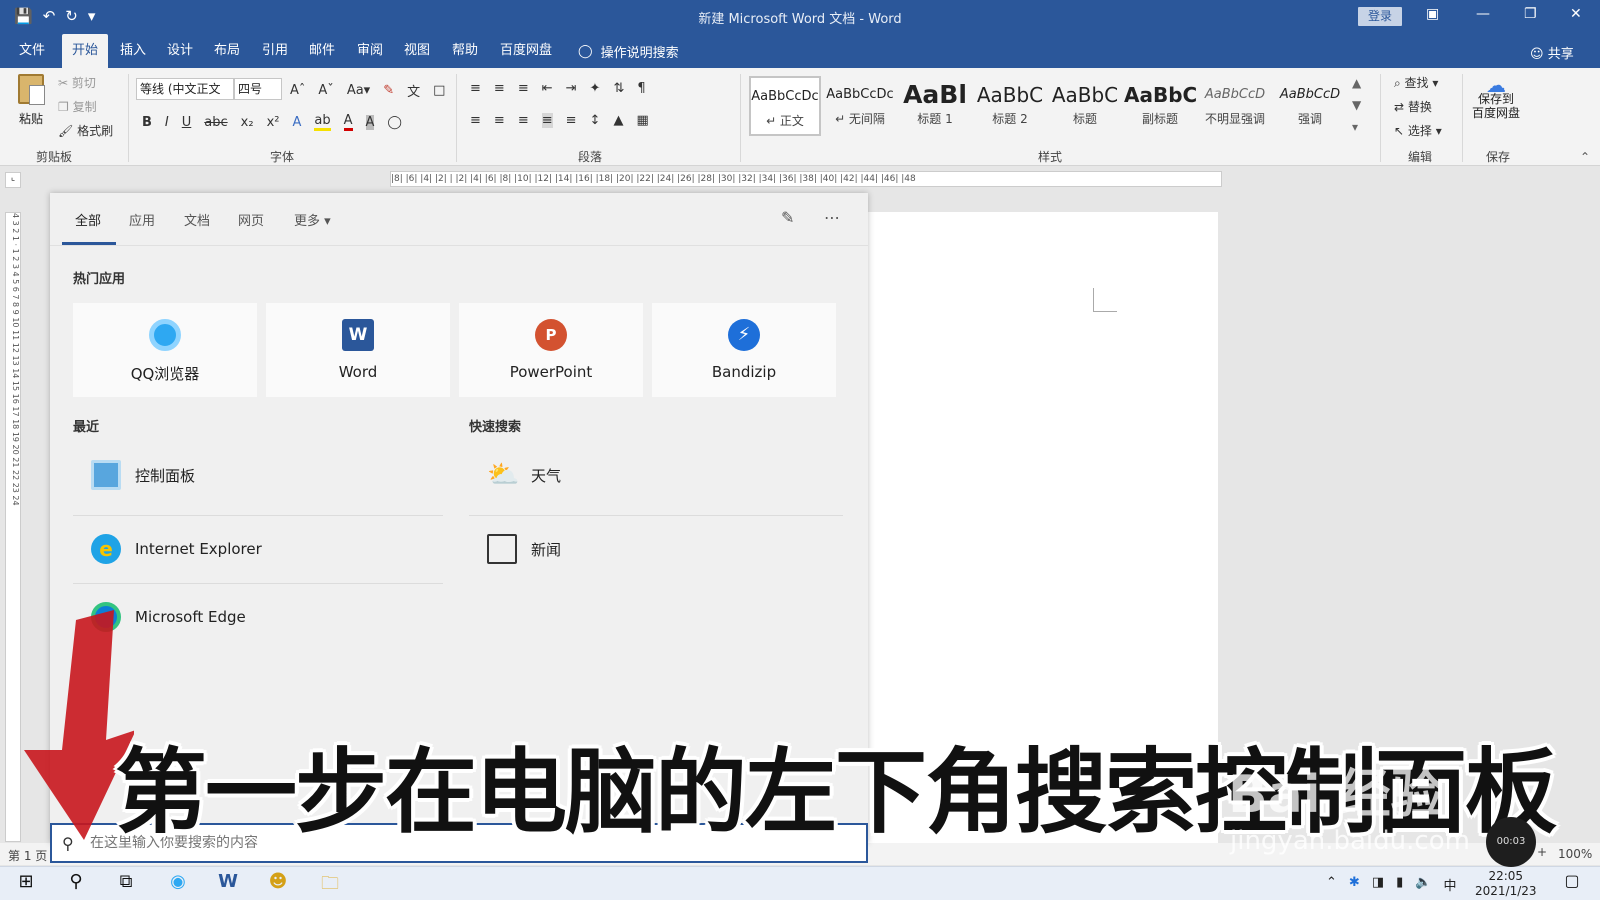 The image size is (1600, 900). I want to click on clear-format-icon: ✎, so click(388, 90).